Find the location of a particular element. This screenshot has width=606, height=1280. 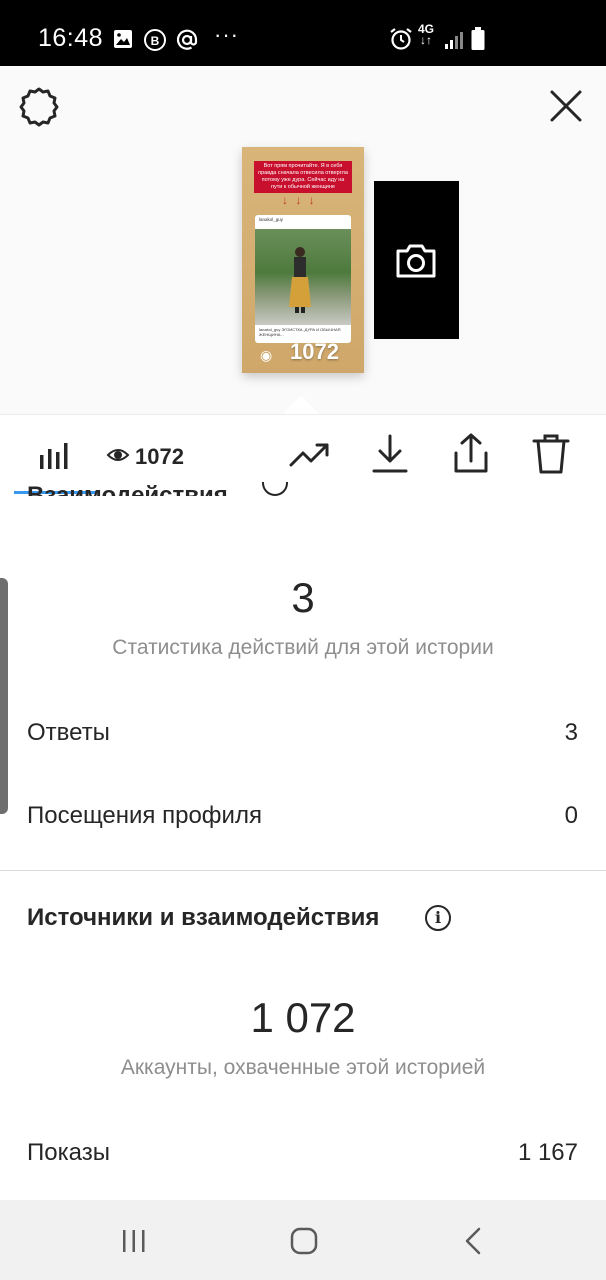

info-icon: i is located at coordinates (438, 918).